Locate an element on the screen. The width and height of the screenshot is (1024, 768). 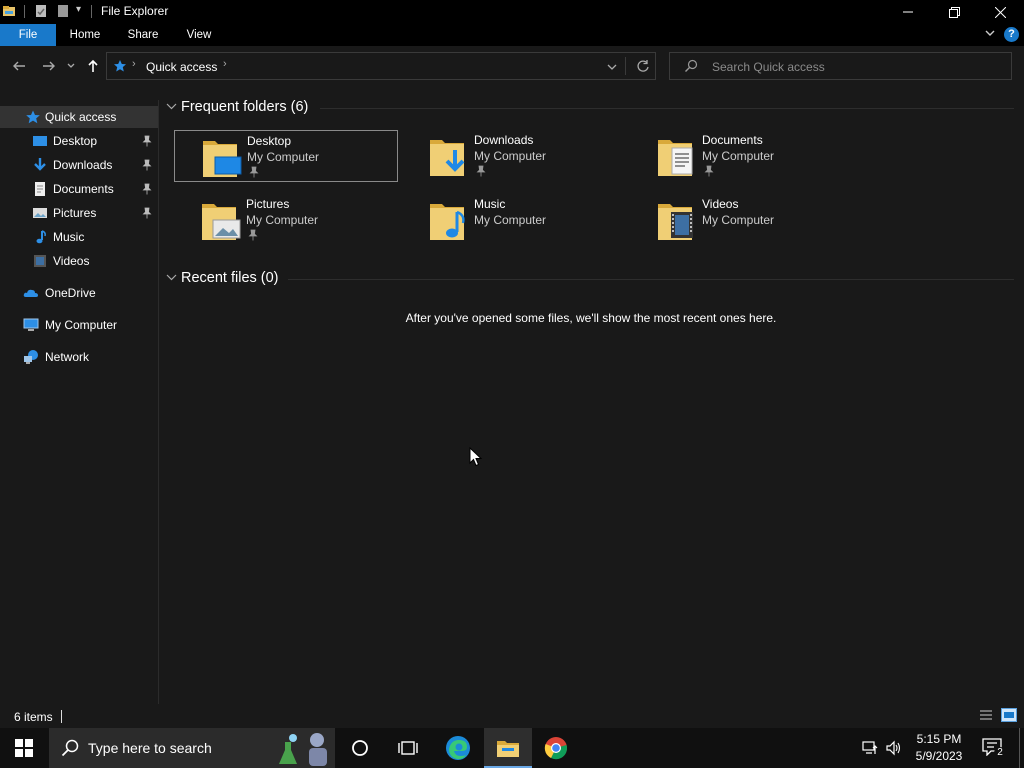
mouse-cursor-icon is located at coordinates (476, 457).